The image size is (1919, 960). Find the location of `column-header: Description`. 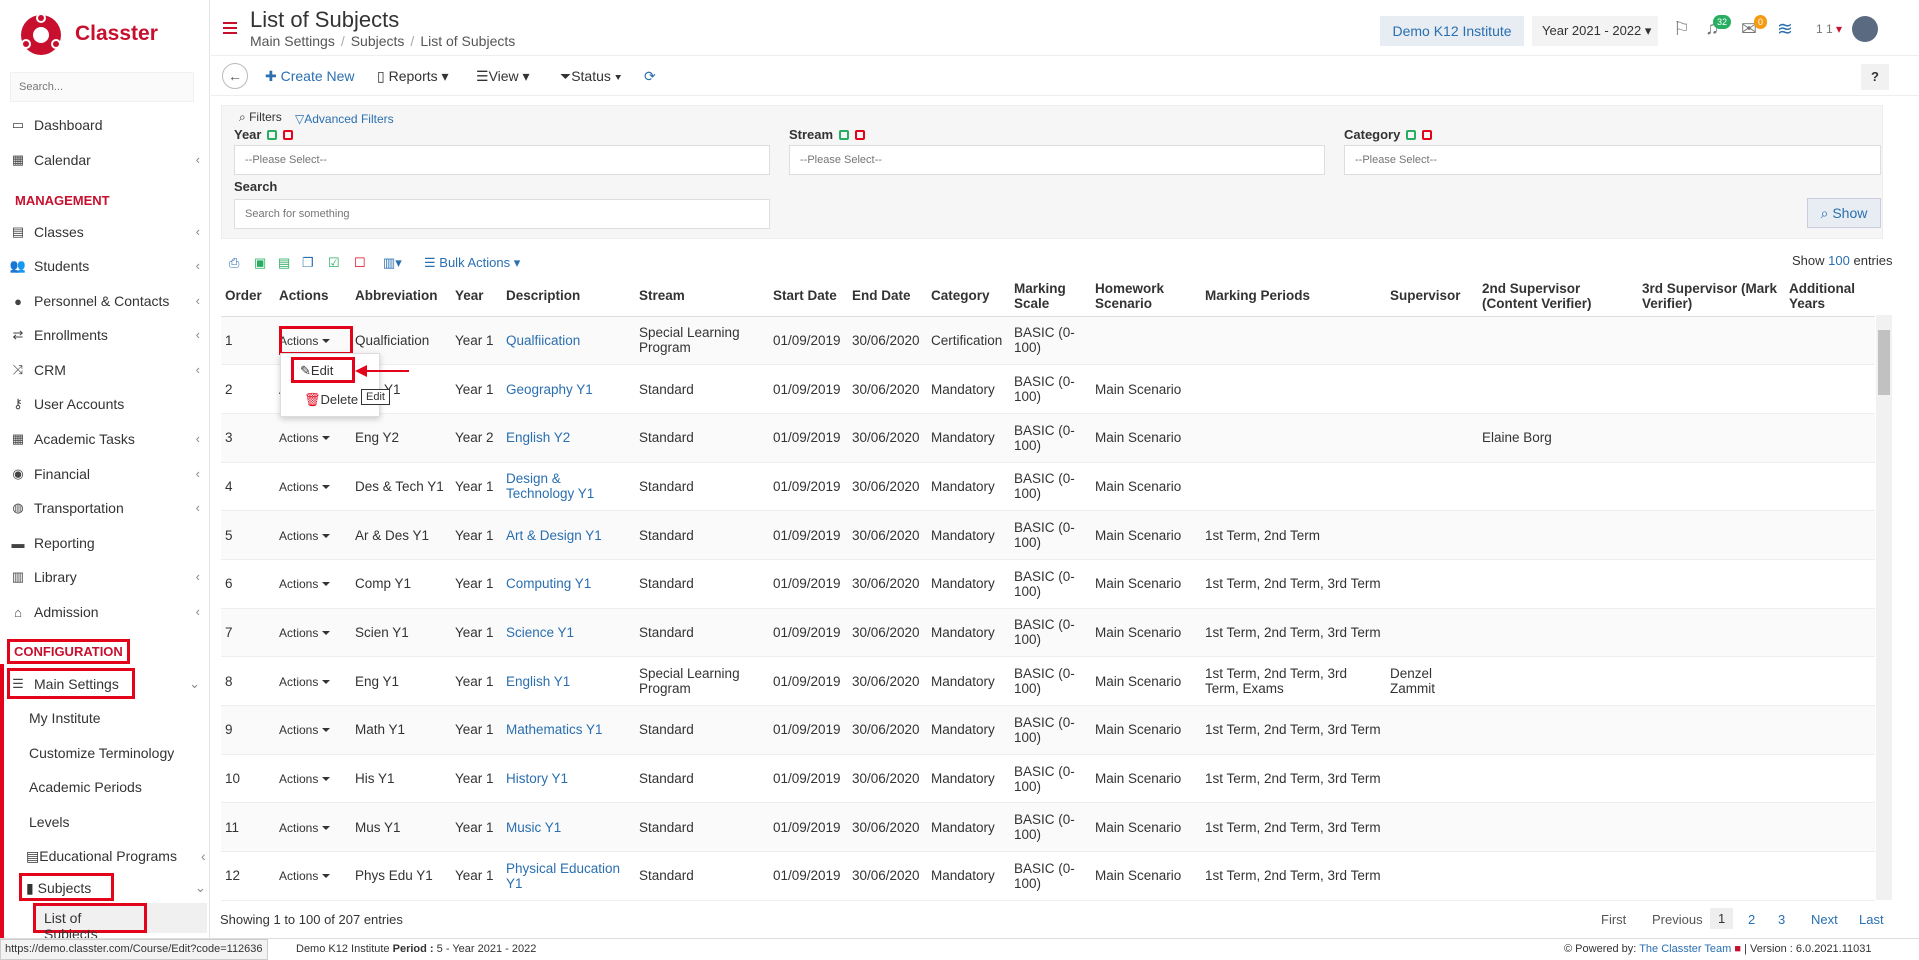

column-header: Description is located at coordinates (568, 296).